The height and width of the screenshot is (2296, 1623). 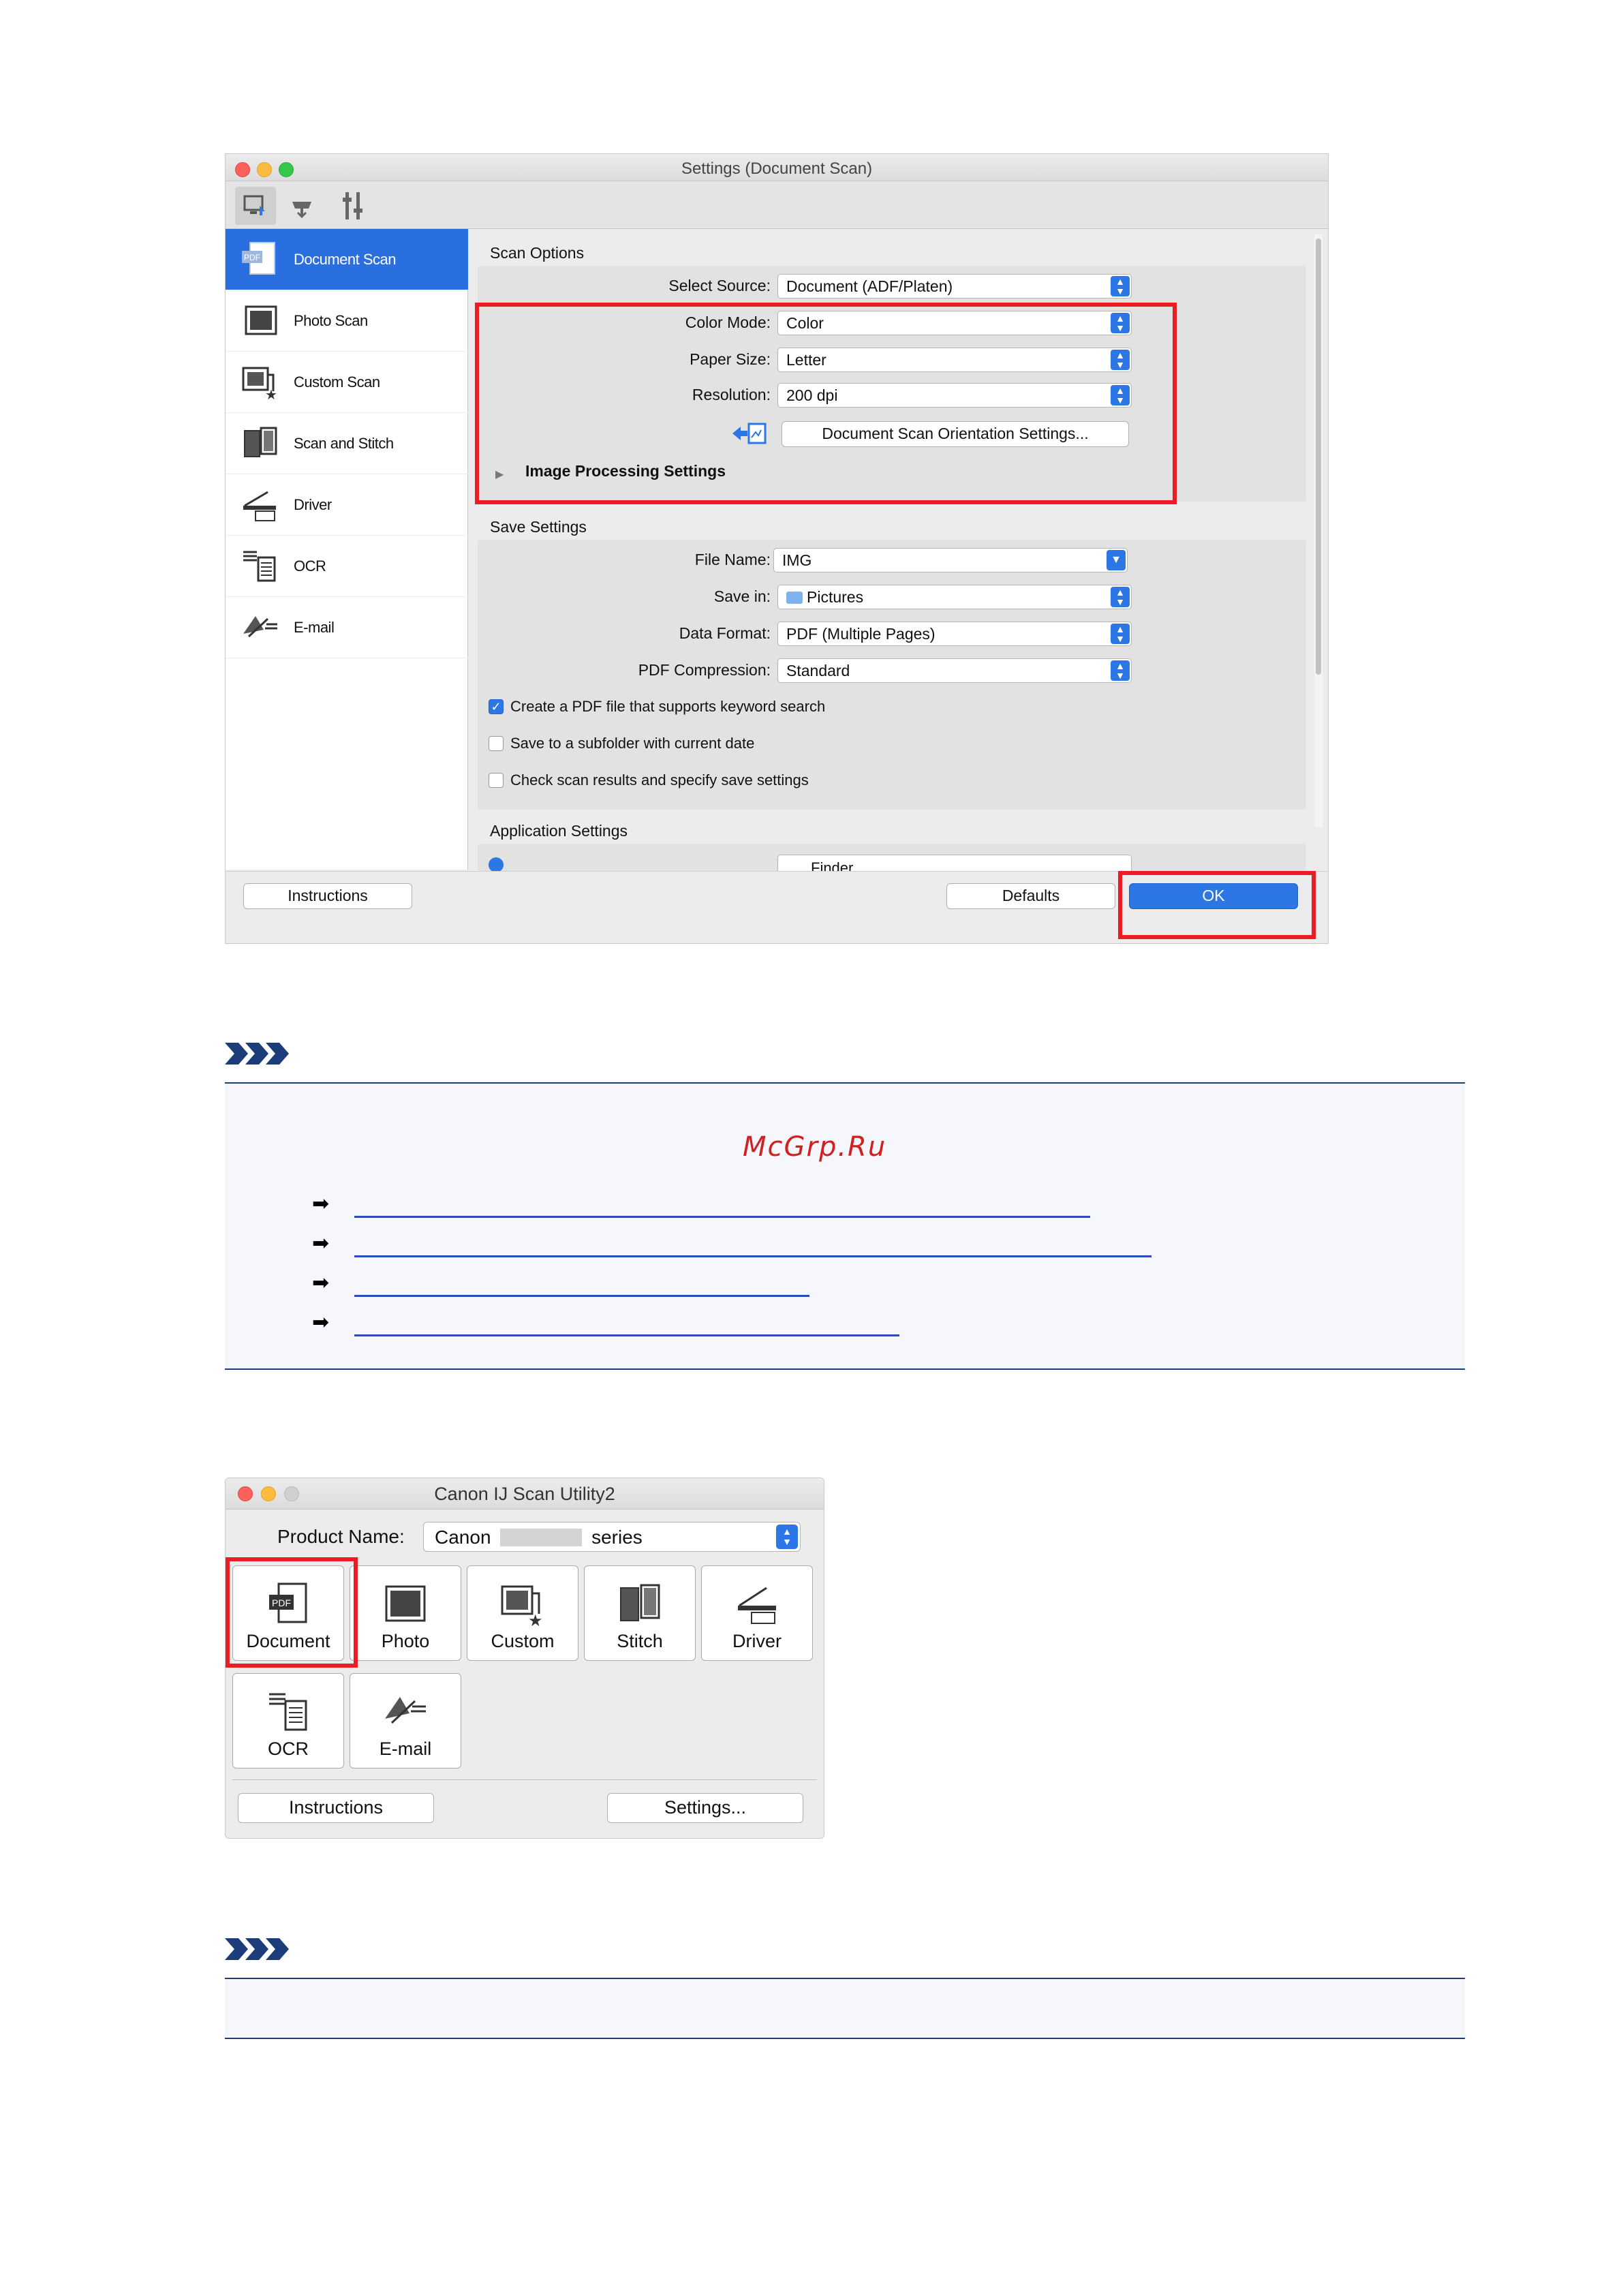 I want to click on product-name-prefix: Canon, so click(x=463, y=1538).